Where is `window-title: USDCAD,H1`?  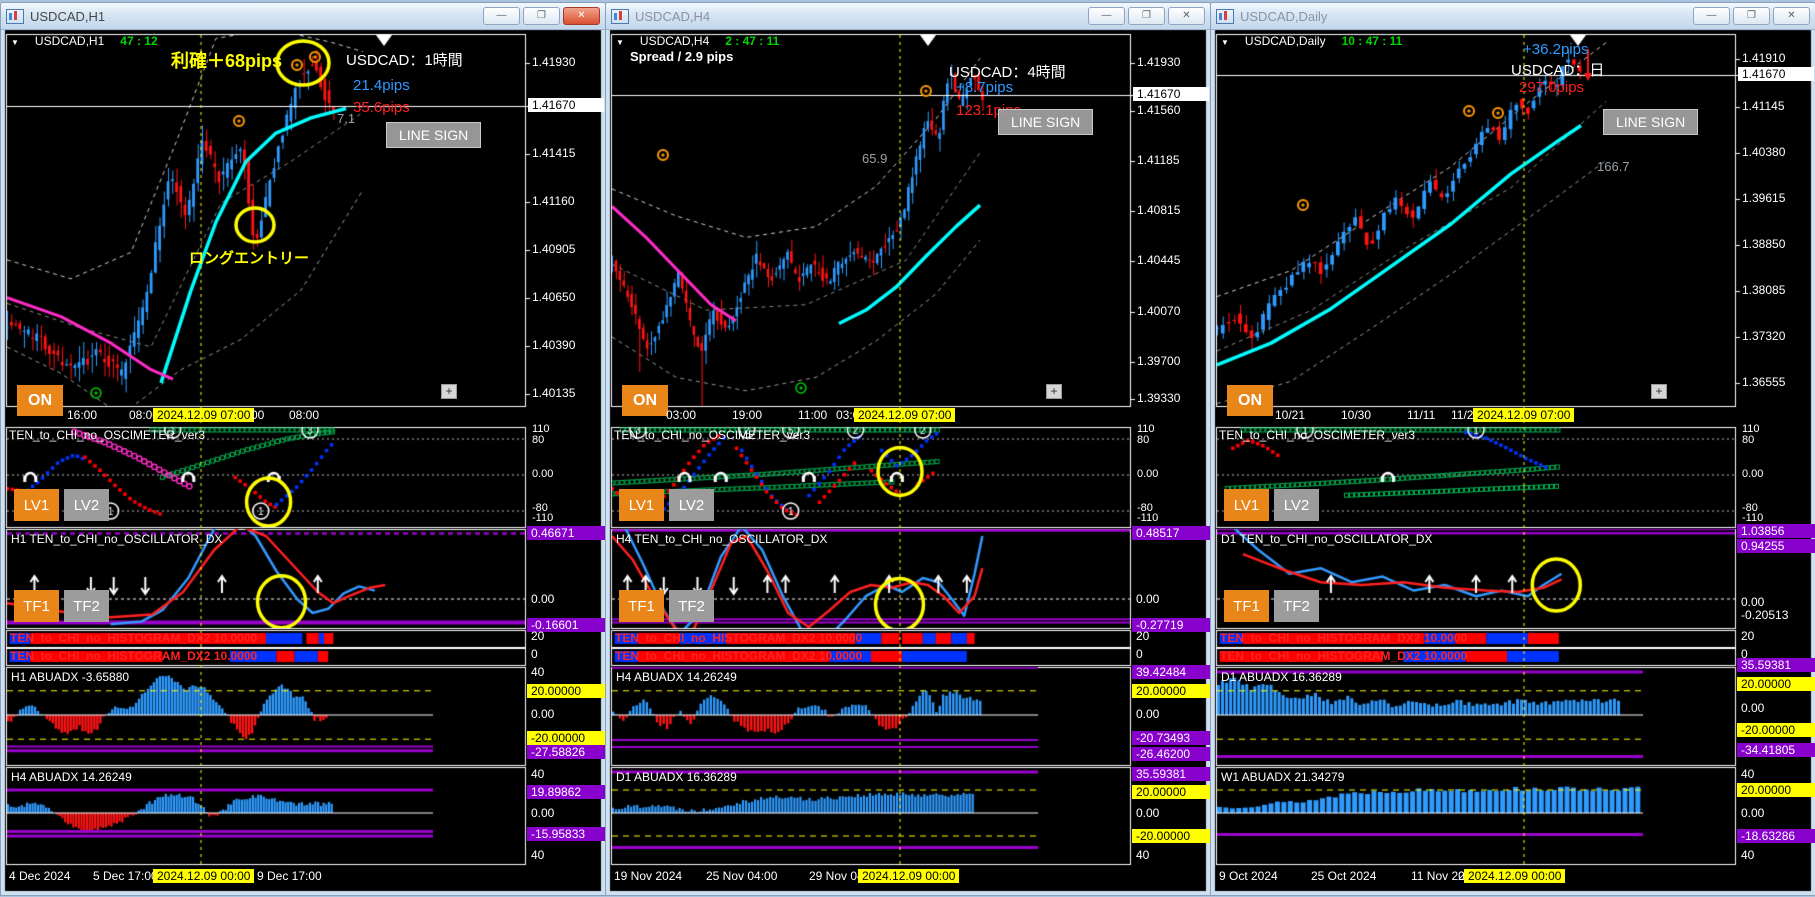 window-title: USDCAD,H1 is located at coordinates (68, 16).